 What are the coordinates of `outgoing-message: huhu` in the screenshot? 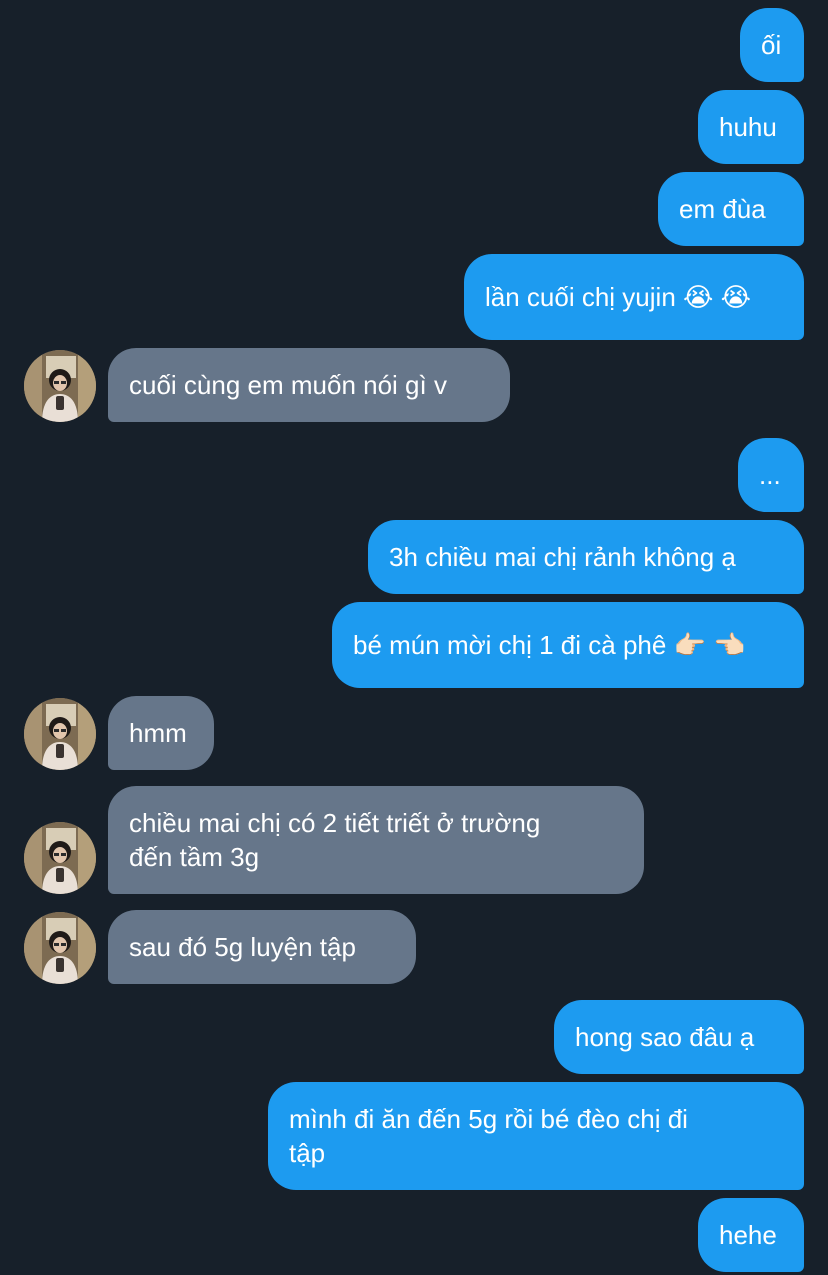 It's located at (751, 127).